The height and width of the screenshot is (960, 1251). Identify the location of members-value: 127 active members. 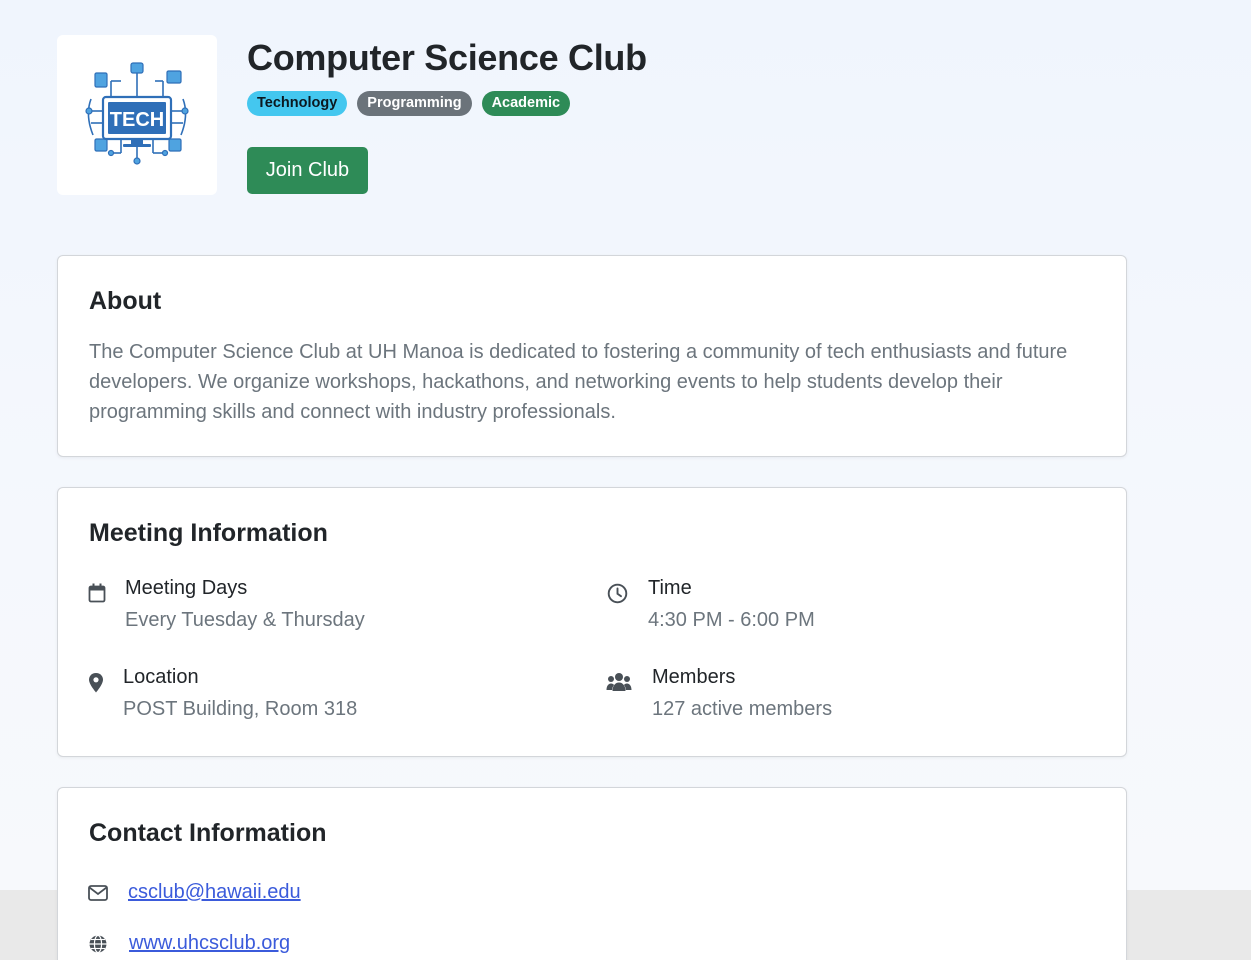
(742, 709).